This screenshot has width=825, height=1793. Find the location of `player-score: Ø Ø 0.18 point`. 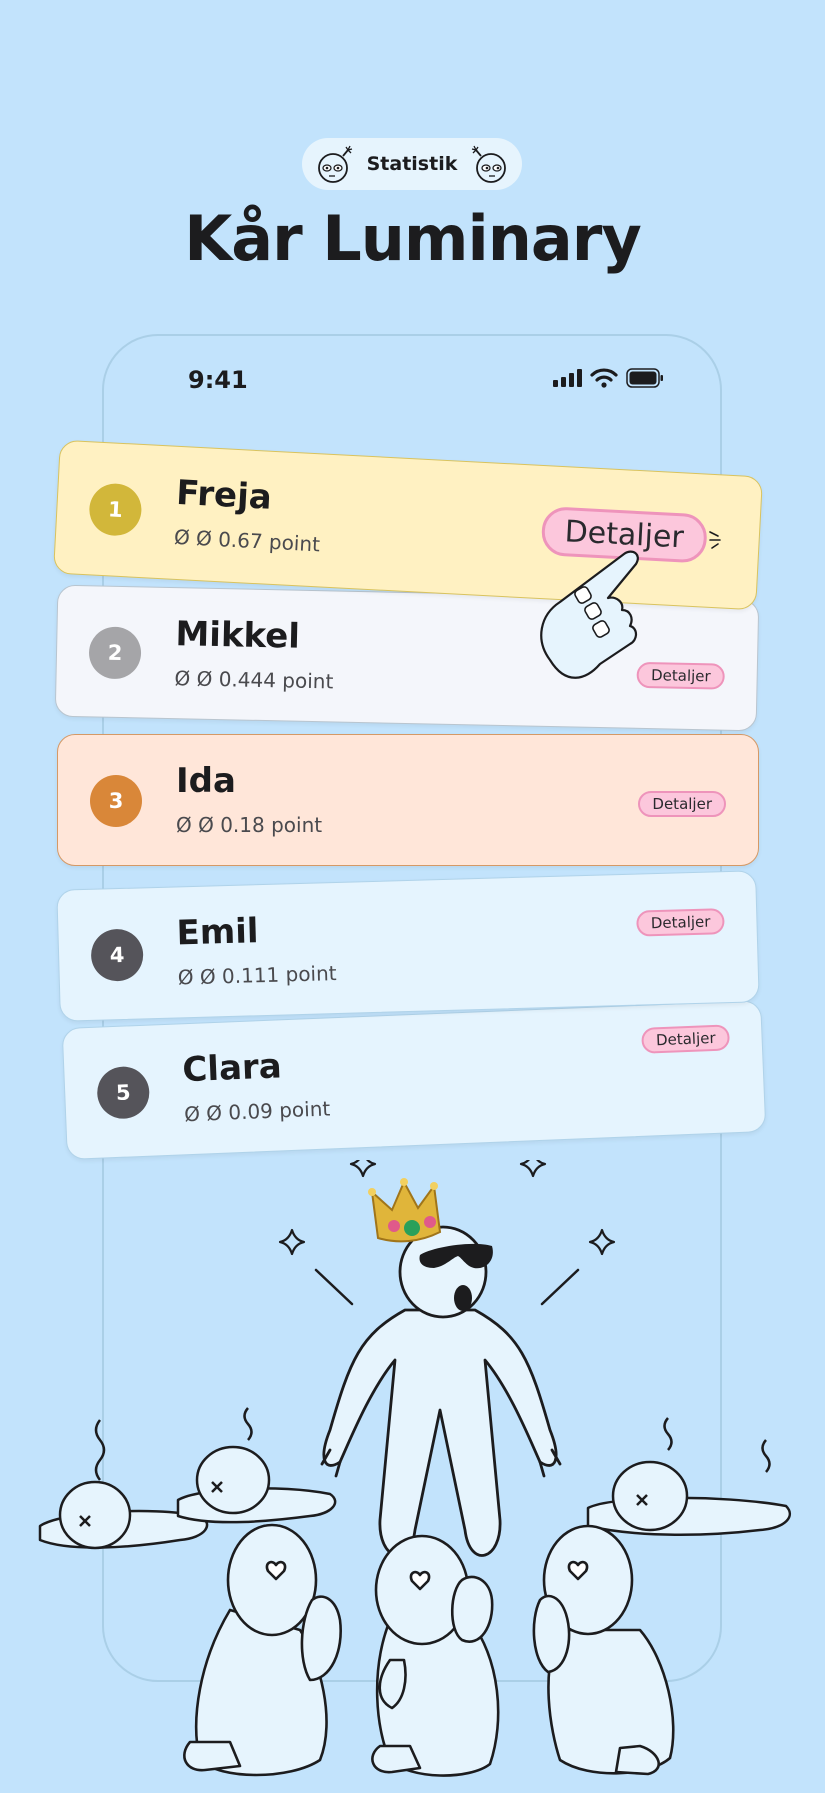

player-score: Ø Ø 0.18 point is located at coordinates (249, 825).